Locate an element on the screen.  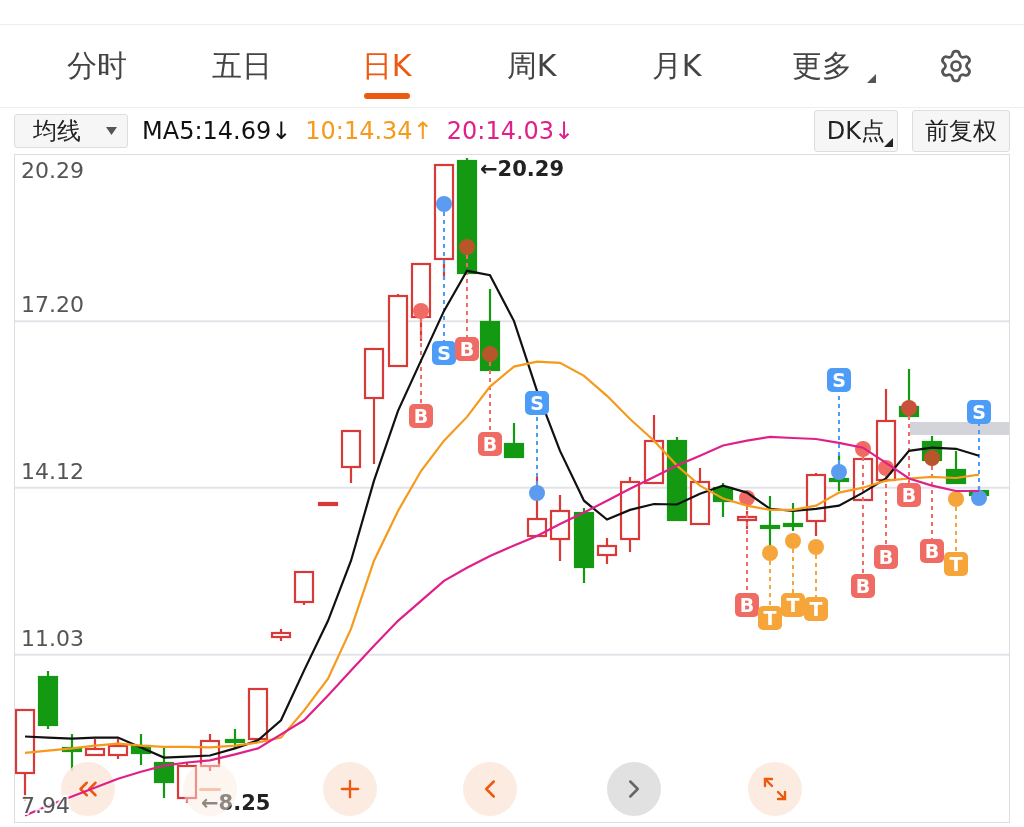
low-price-label: ←8.25 is located at coordinates (236, 803).